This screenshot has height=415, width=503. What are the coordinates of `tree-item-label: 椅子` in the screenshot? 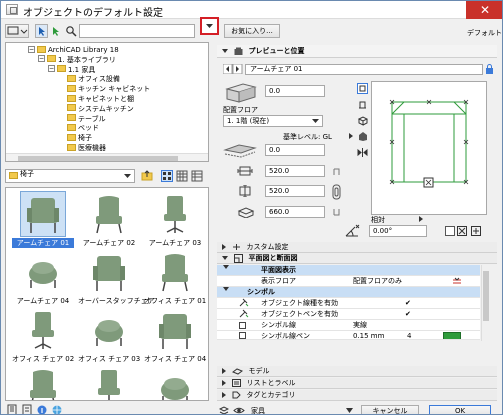 It's located at (85, 138).